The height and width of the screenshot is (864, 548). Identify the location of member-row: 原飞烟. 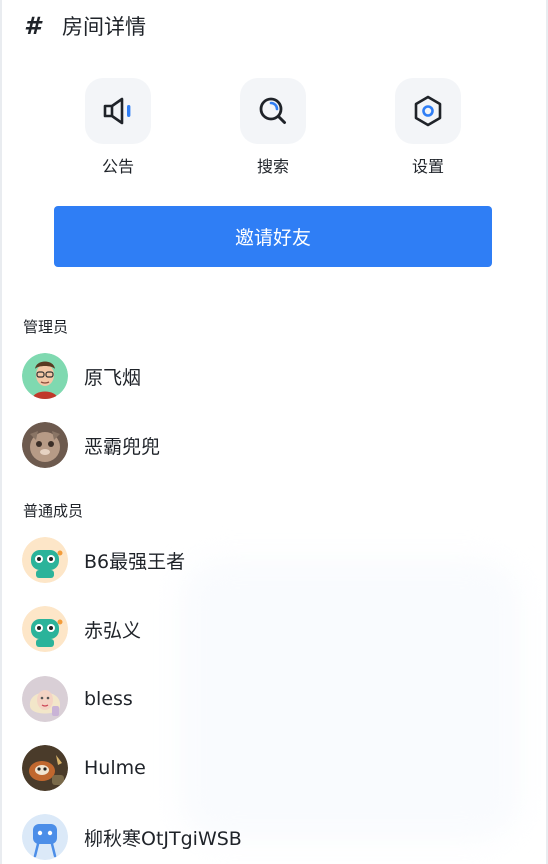
(81, 376).